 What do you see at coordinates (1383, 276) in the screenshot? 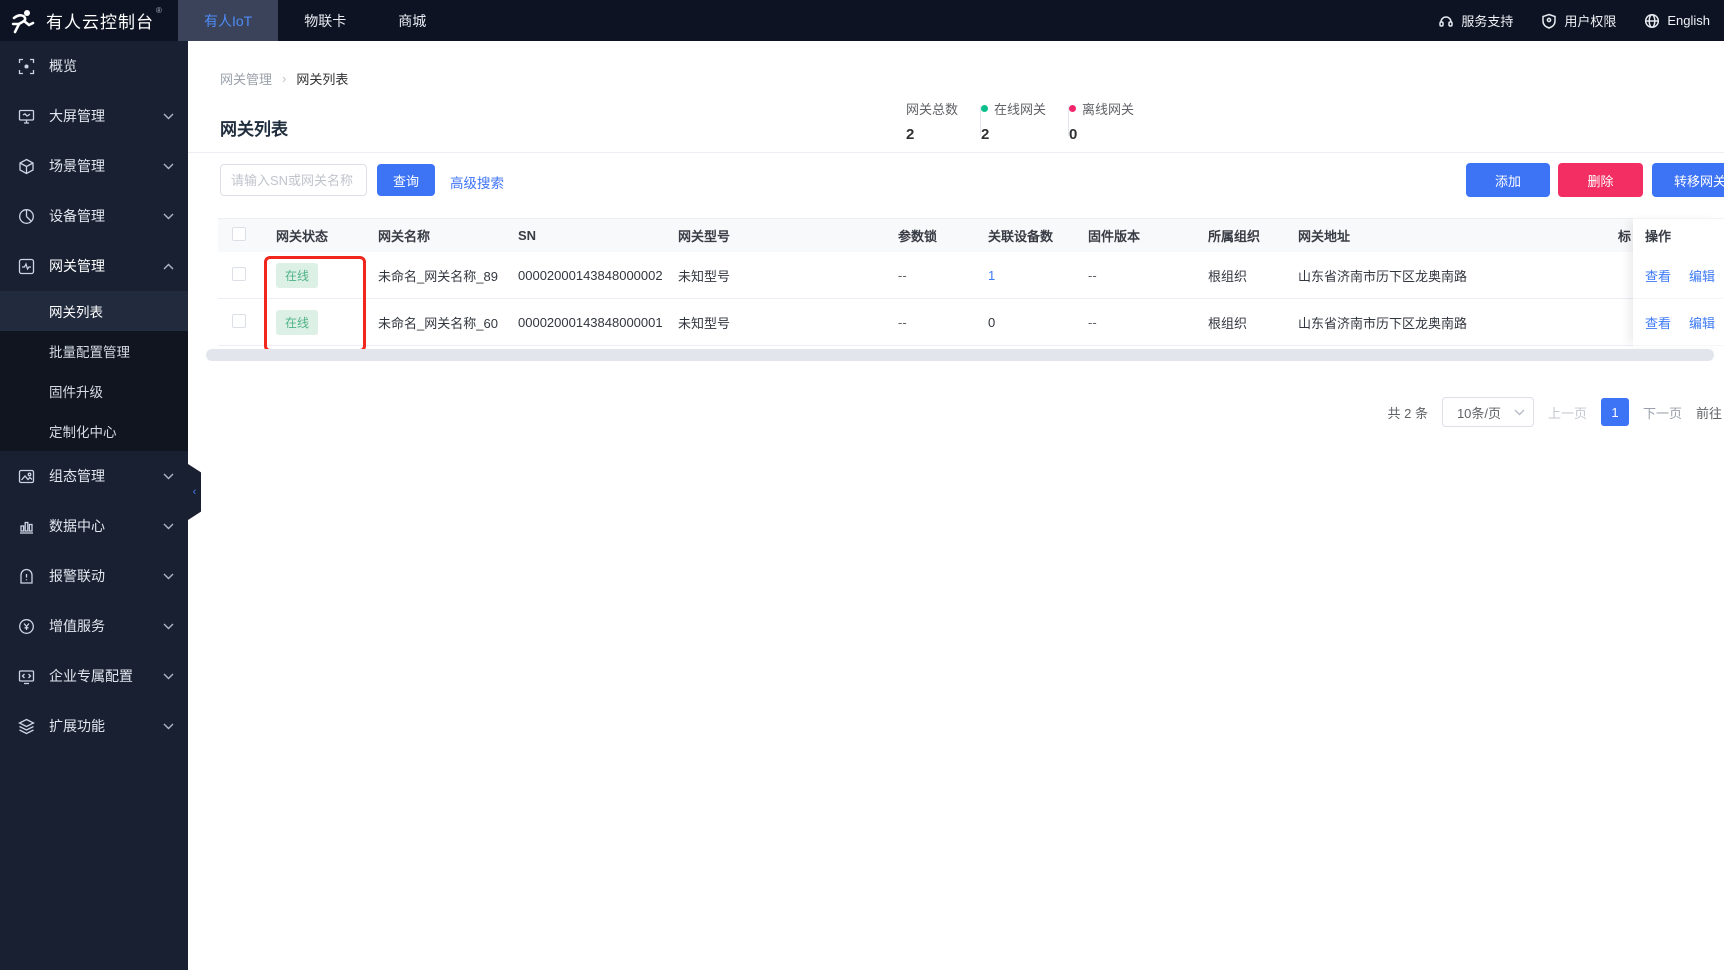
I see `gateway-address: 山东省济南市历下区龙奥南路` at bounding box center [1383, 276].